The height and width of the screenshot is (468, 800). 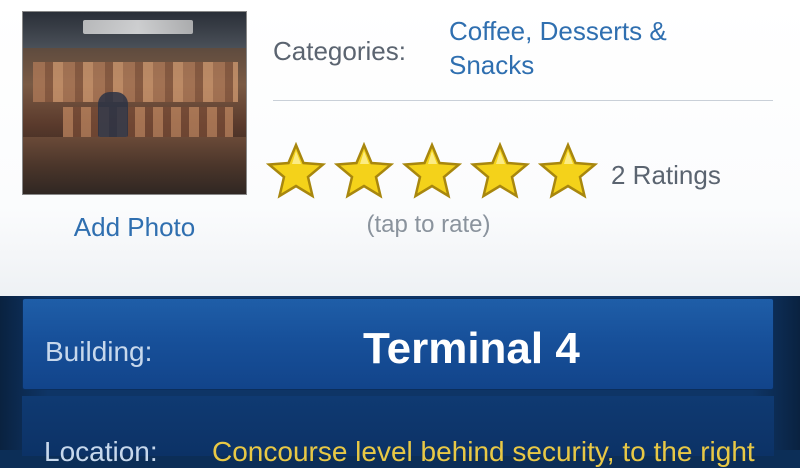 I want to click on star-5-icon, so click(x=568, y=171).